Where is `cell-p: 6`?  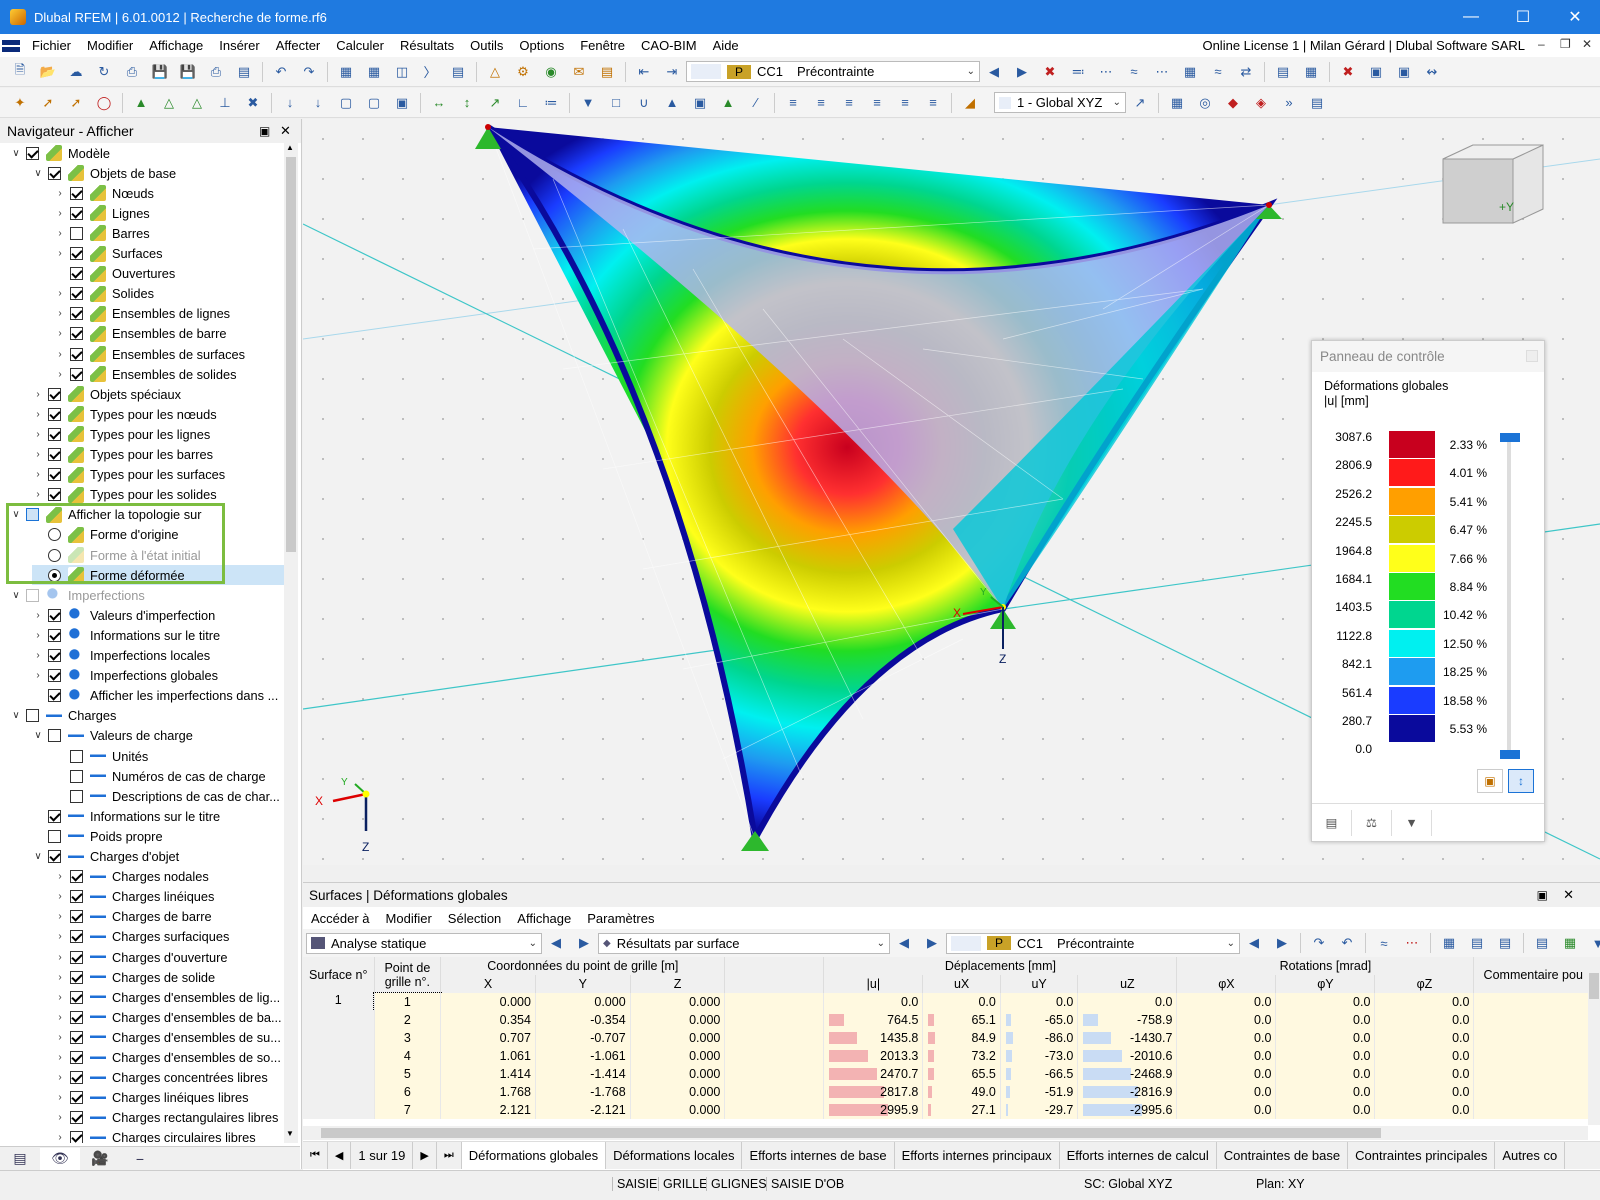 cell-p: 6 is located at coordinates (408, 1092).